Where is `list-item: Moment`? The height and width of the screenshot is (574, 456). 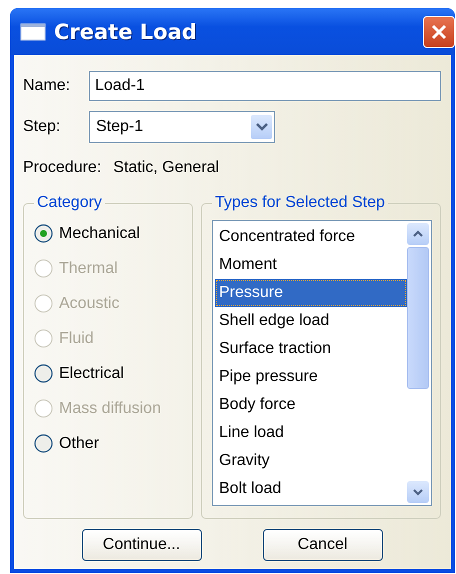 list-item: Moment is located at coordinates (311, 265).